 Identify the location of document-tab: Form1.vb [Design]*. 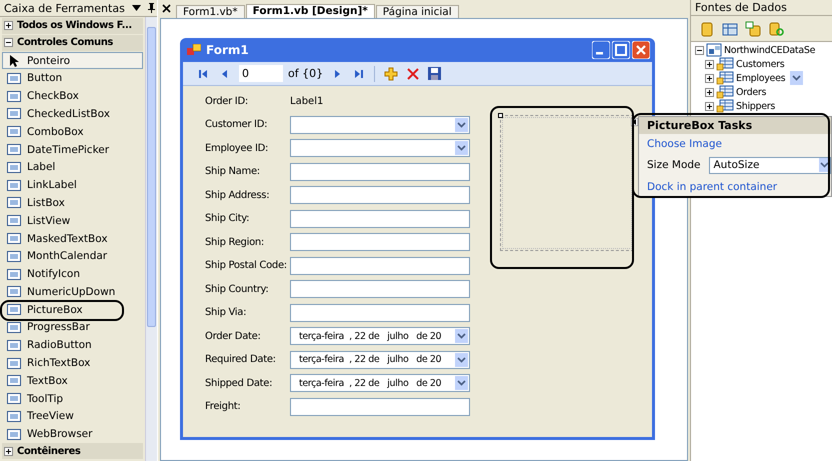
(310, 11).